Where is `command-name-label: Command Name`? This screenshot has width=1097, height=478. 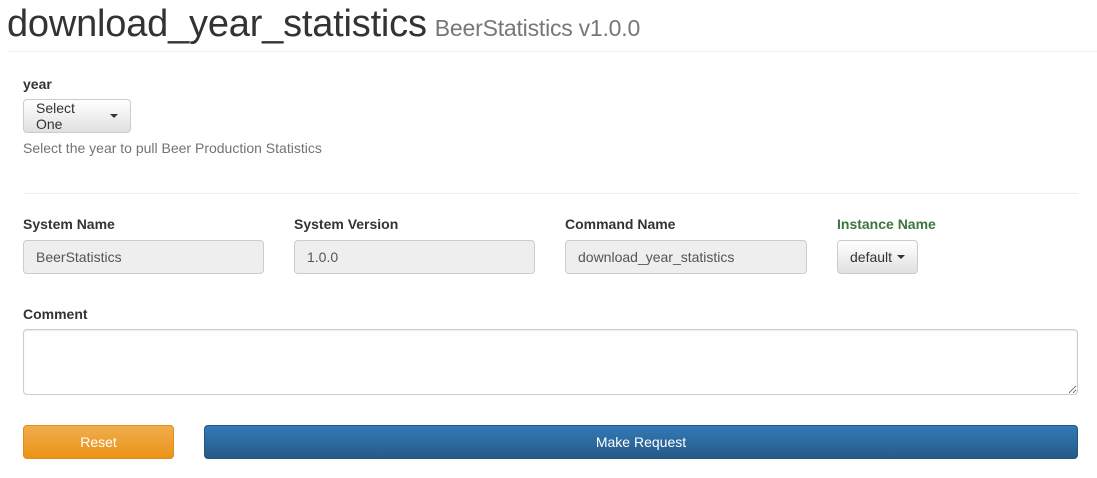 command-name-label: Command Name is located at coordinates (620, 224).